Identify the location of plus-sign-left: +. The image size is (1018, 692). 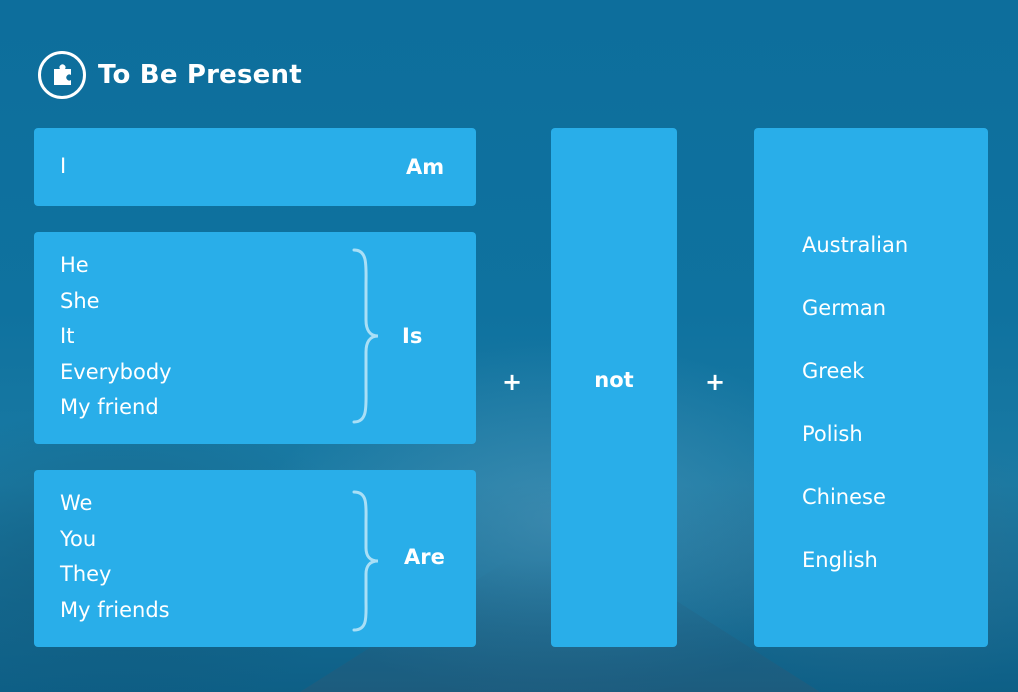
(512, 382).